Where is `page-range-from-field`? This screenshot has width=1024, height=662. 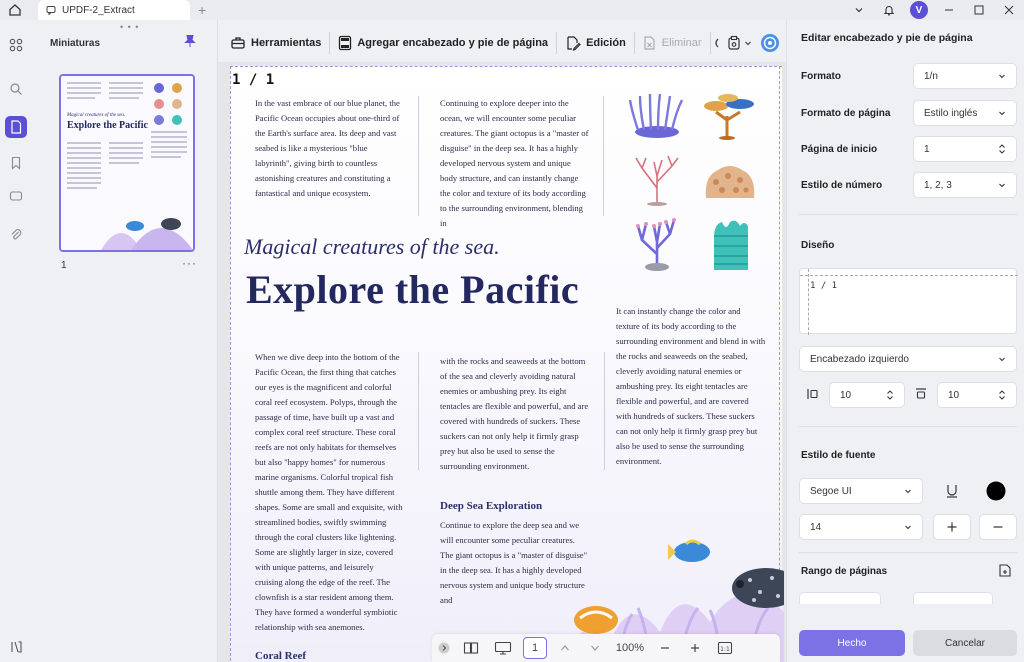
page-range-from-field is located at coordinates (840, 598).